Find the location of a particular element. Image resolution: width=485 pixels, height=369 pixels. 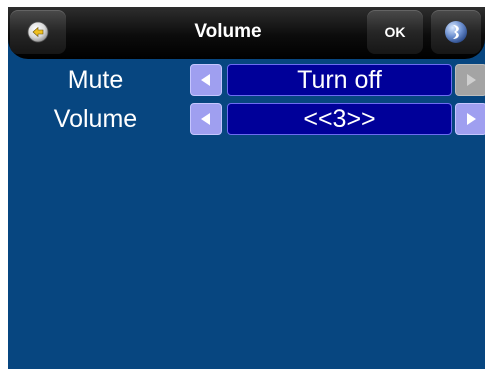

title-bar: Volume OK is located at coordinates (246, 33).